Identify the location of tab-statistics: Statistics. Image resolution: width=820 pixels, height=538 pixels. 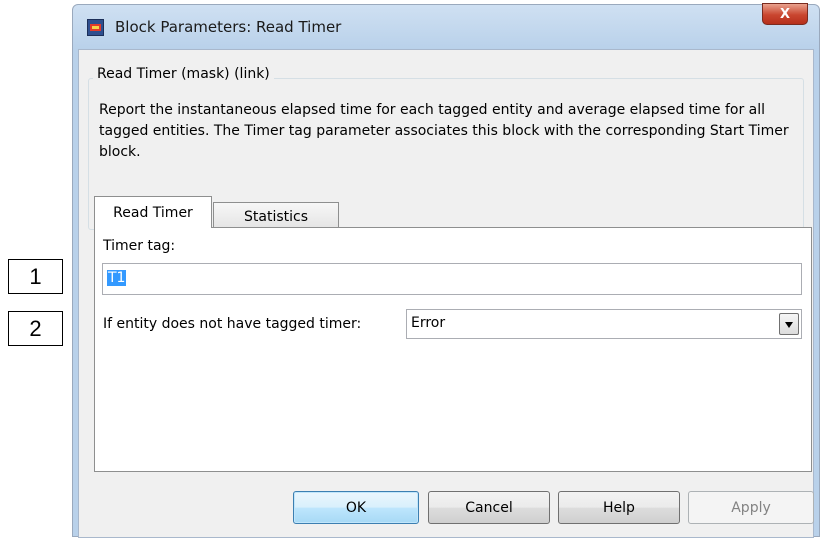
(276, 216).